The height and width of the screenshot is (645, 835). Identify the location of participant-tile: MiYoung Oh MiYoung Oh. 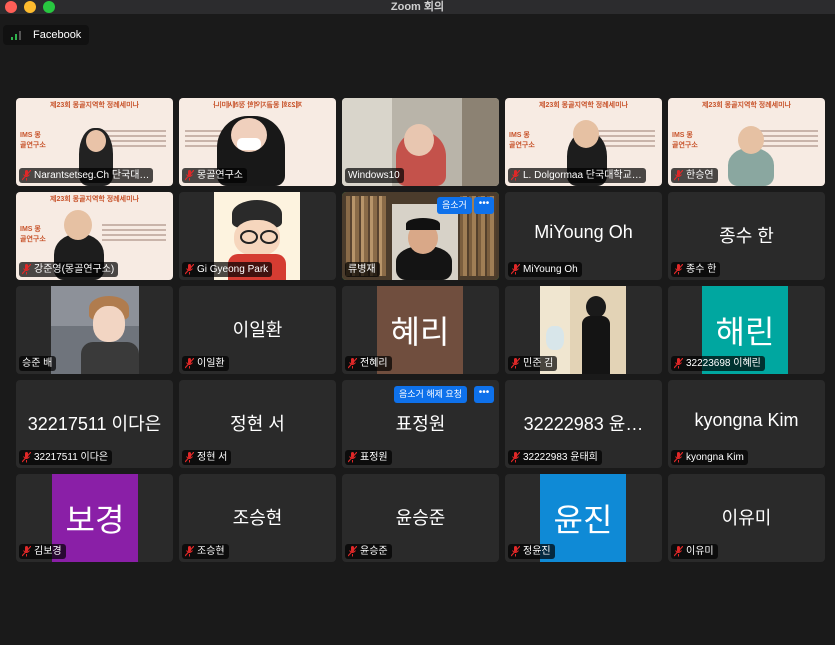
(583, 236).